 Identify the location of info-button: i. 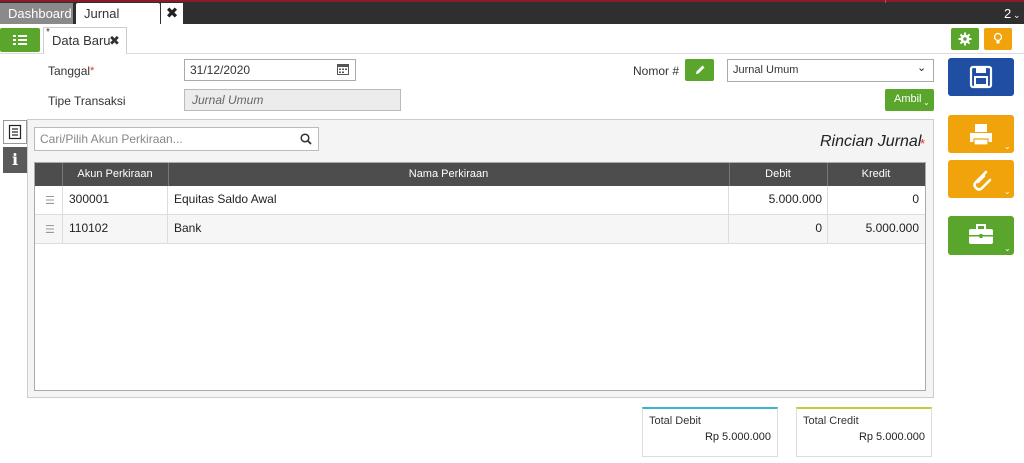
(15, 160).